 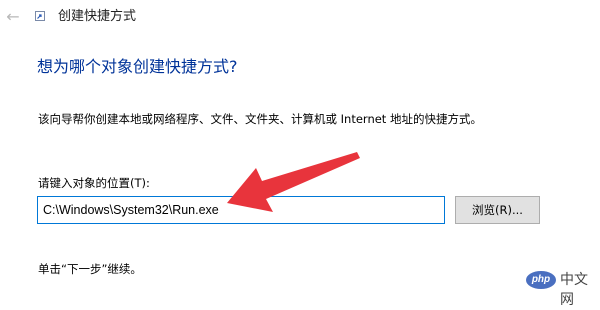 I want to click on location-input, so click(x=241, y=210).